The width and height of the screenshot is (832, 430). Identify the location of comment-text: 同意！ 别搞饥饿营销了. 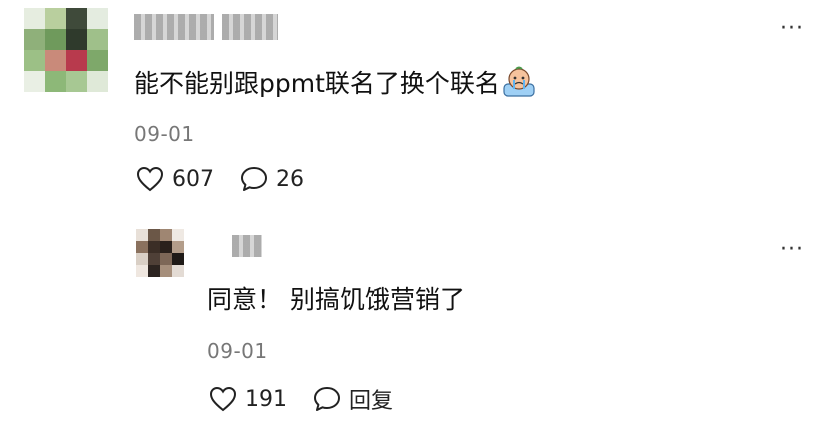
(336, 299).